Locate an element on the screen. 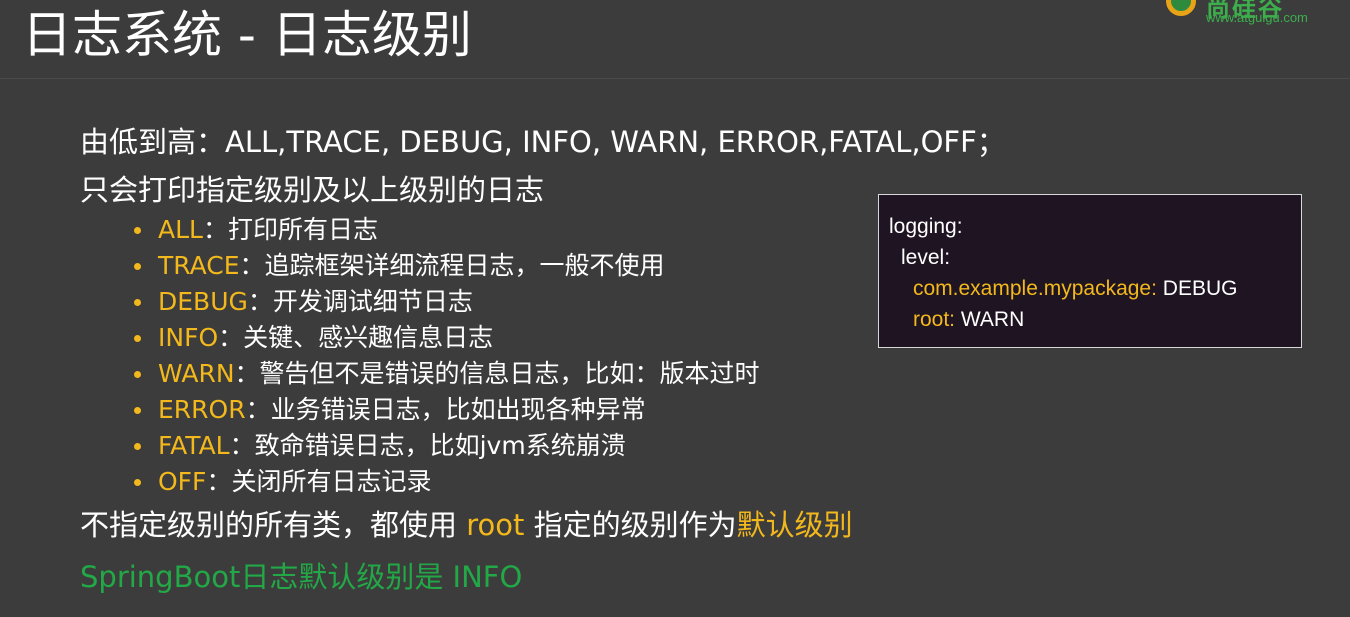  print-rule-text: 只会打印指定级别及以上级别的日志 is located at coordinates (312, 190).